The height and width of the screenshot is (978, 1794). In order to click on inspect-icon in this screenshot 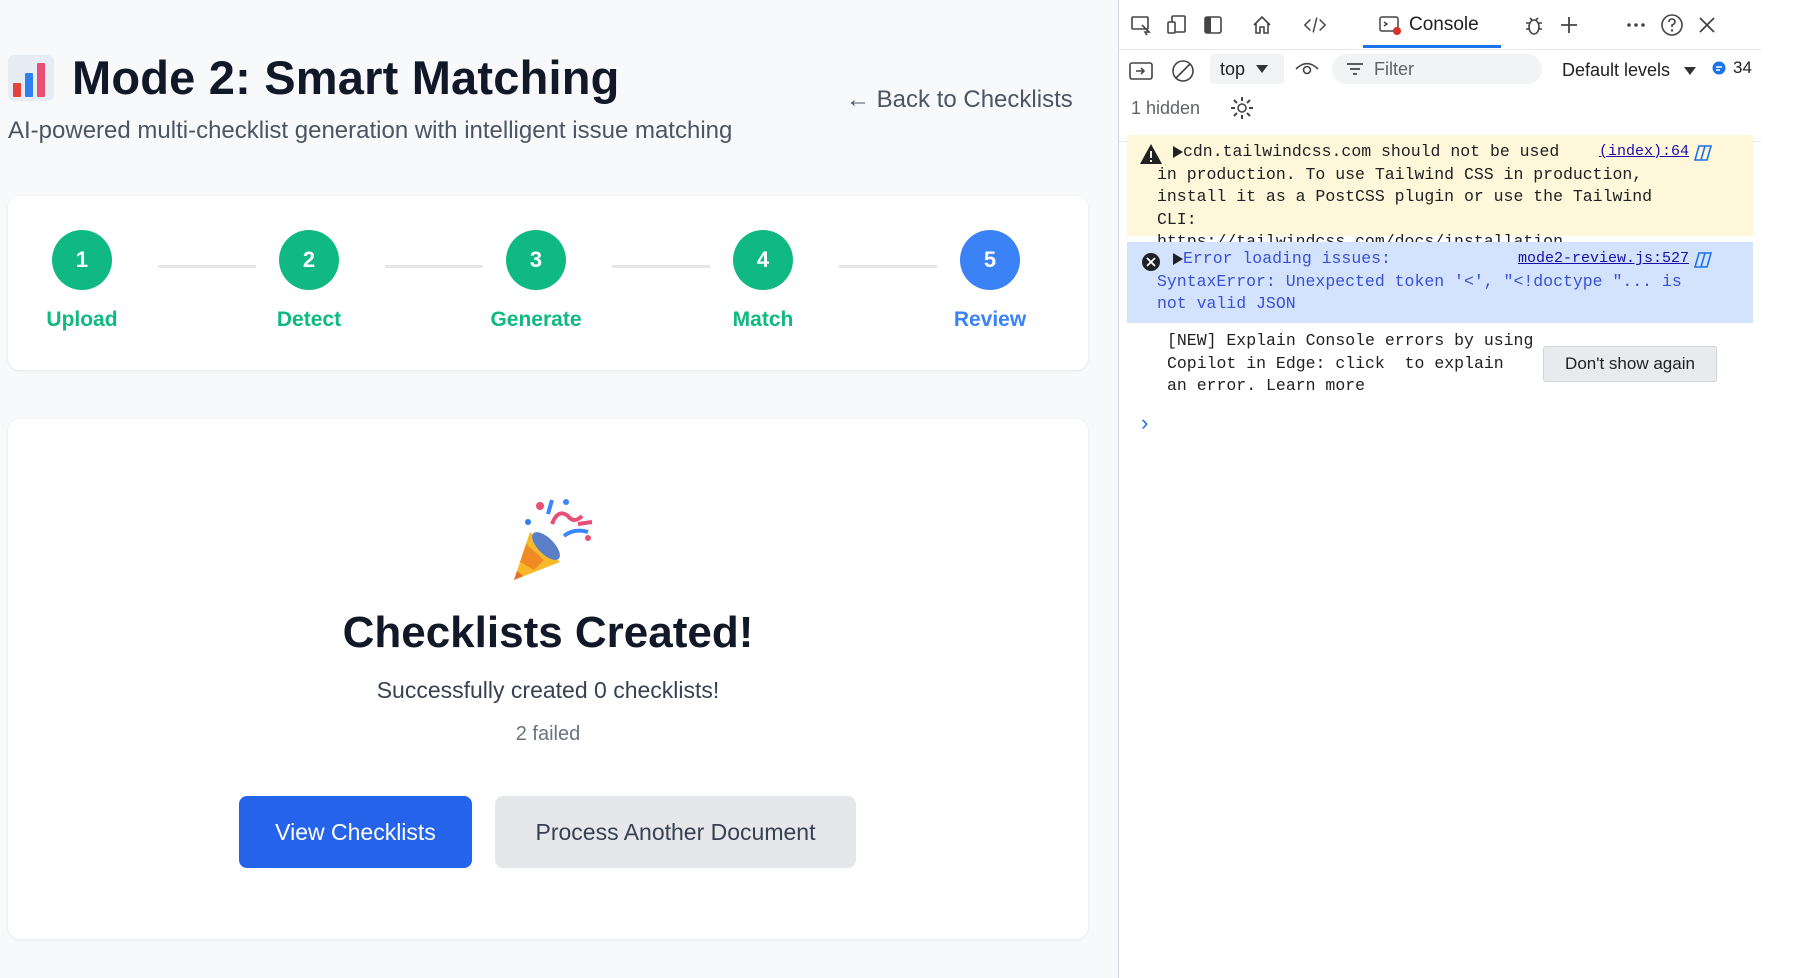, I will do `click(1141, 25)`.